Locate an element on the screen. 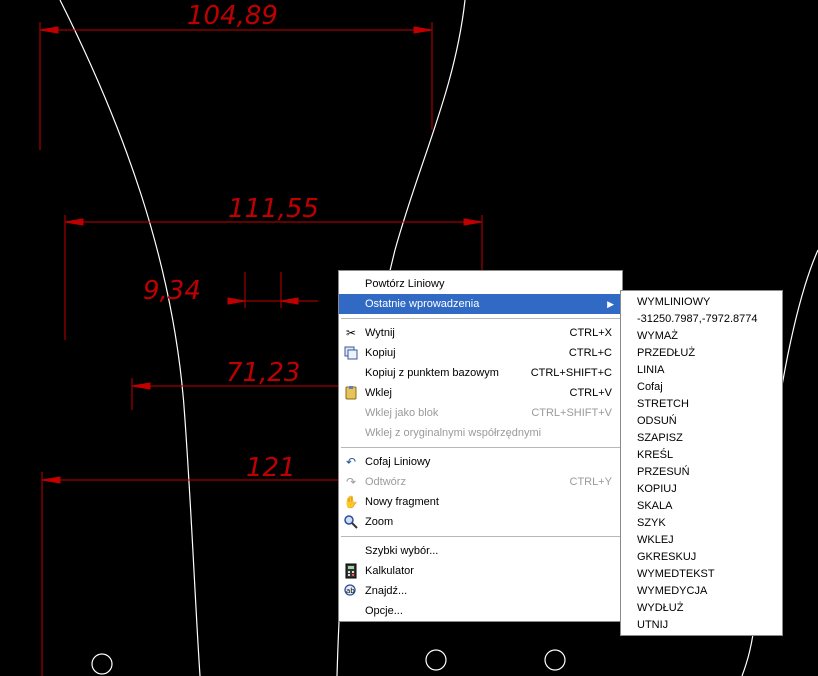 The image size is (818, 676). menu-item-redo: ↷ Odtwórz CTRL+Y is located at coordinates (480, 482).